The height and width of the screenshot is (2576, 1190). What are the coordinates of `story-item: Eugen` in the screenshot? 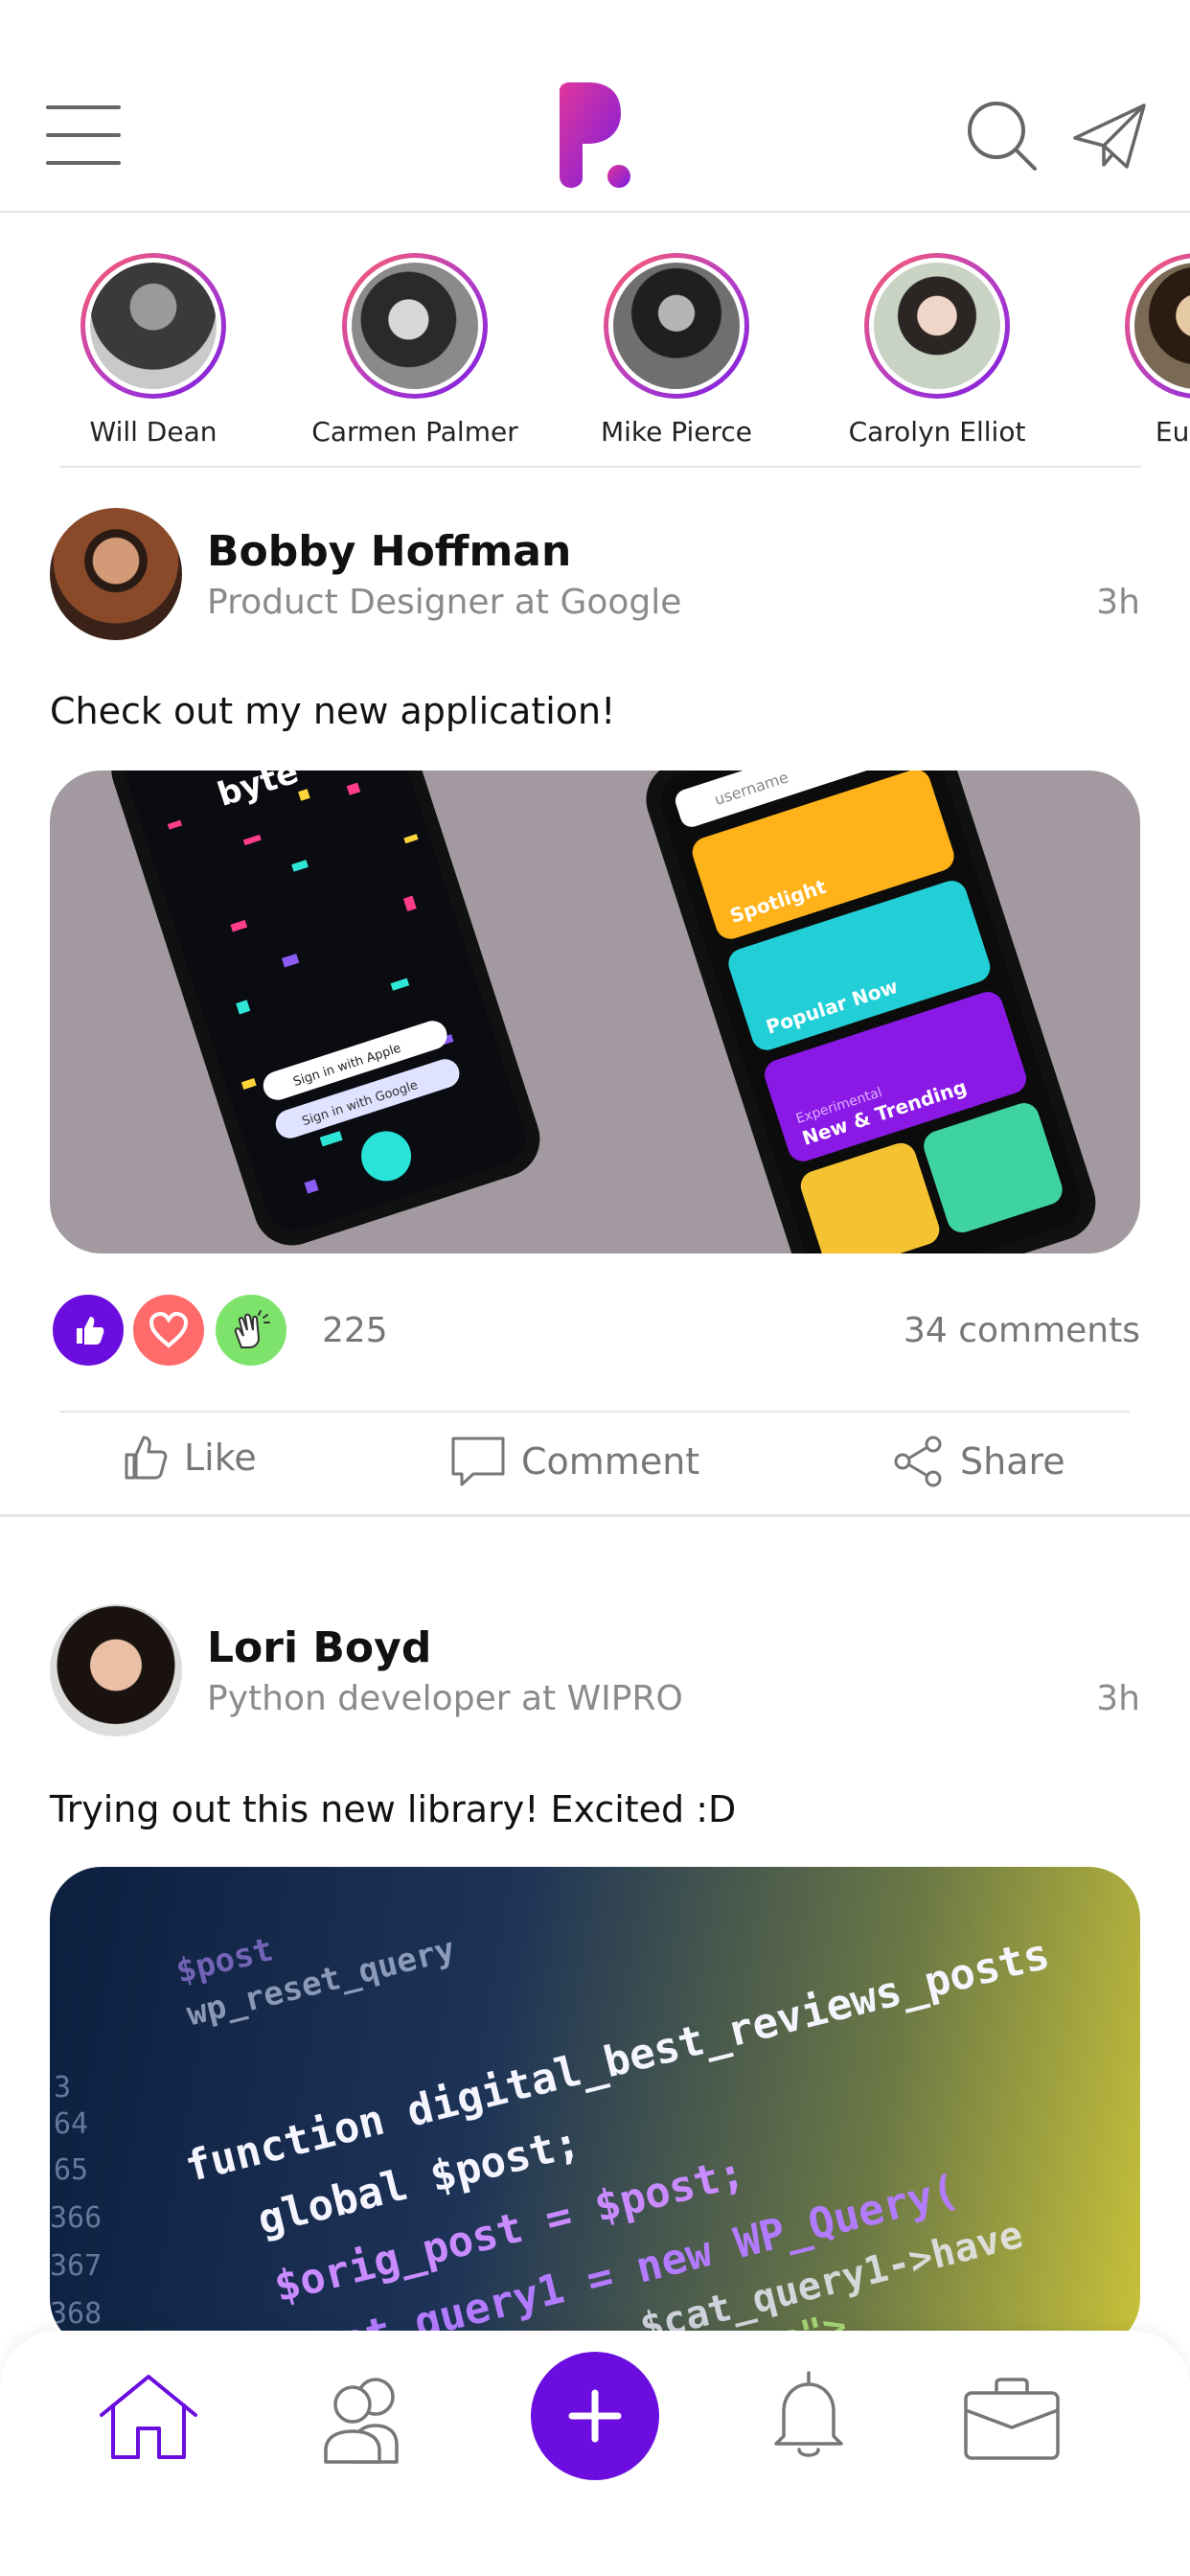 It's located at (1136, 350).